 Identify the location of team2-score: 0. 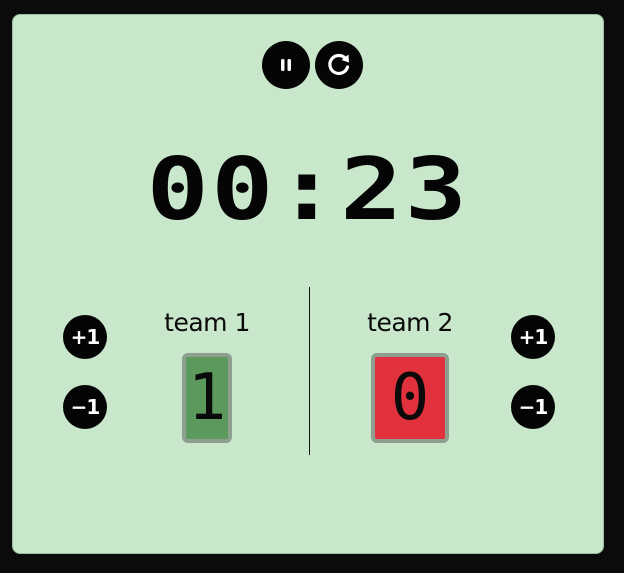
(410, 398).